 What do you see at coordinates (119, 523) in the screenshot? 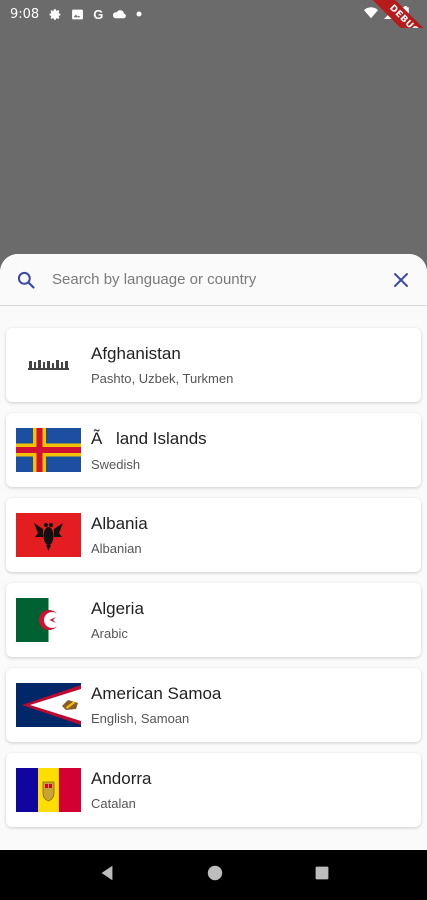
I see `country-name: Albania` at bounding box center [119, 523].